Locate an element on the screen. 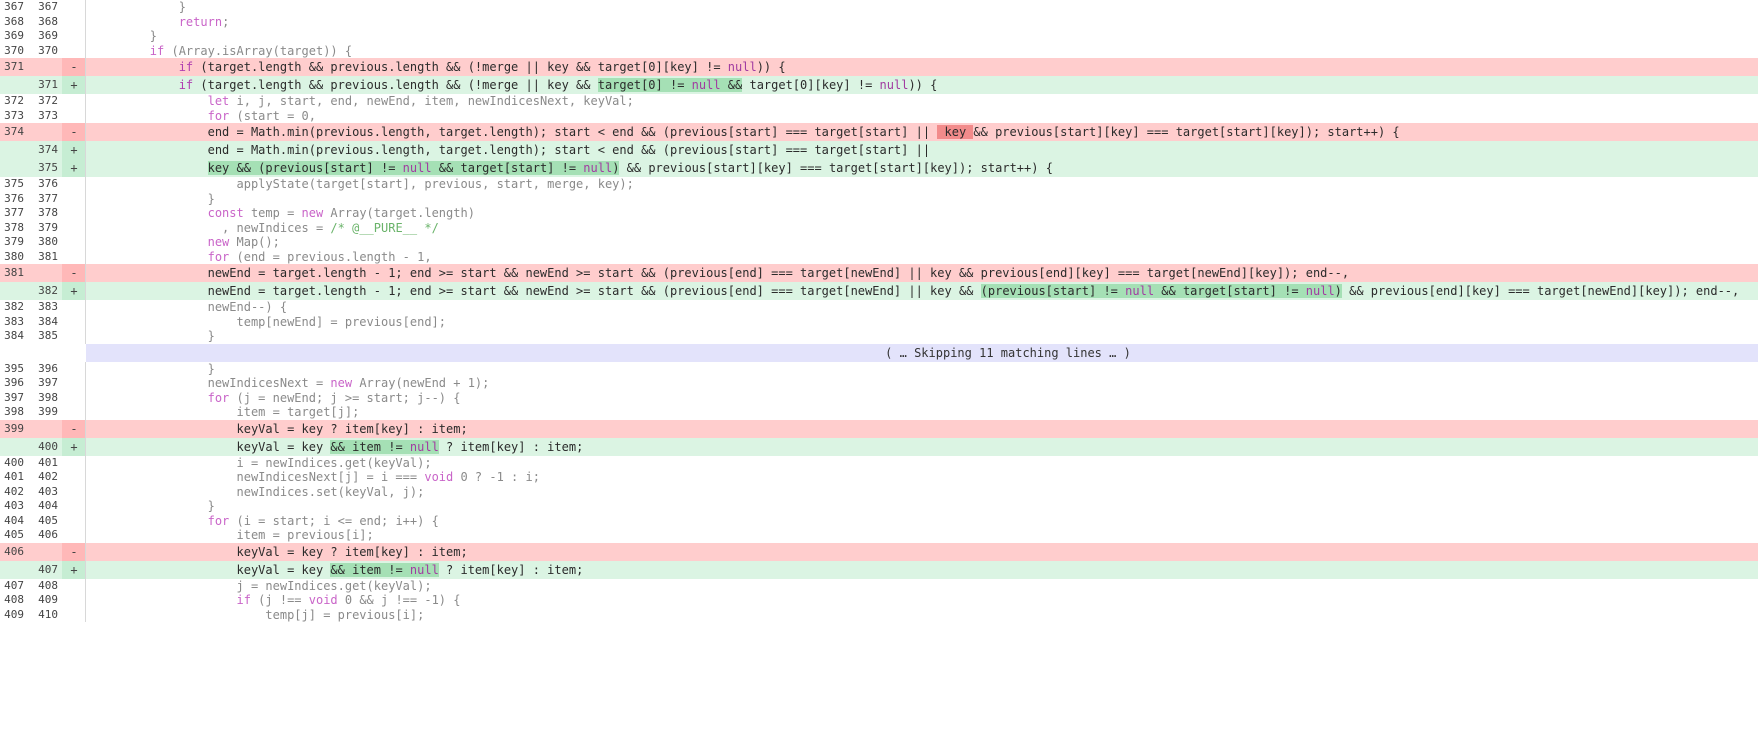 The image size is (1758, 752). code-text: } is located at coordinates (125, 36).